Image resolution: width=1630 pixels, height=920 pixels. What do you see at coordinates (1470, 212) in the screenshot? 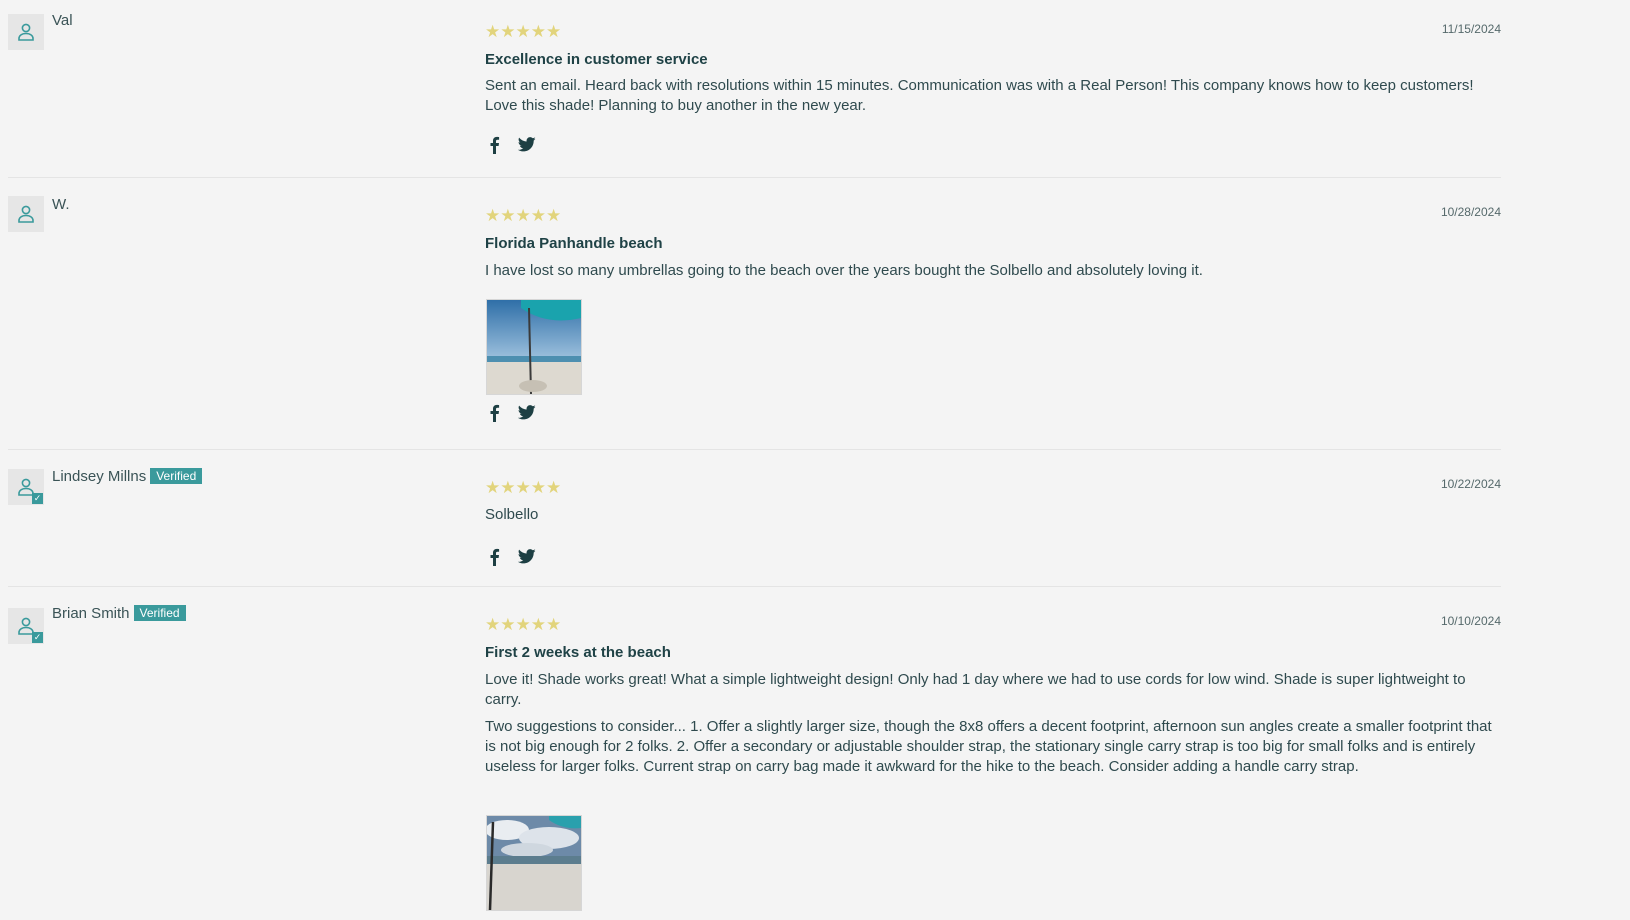
I see `review-date: 10/28/2024` at bounding box center [1470, 212].